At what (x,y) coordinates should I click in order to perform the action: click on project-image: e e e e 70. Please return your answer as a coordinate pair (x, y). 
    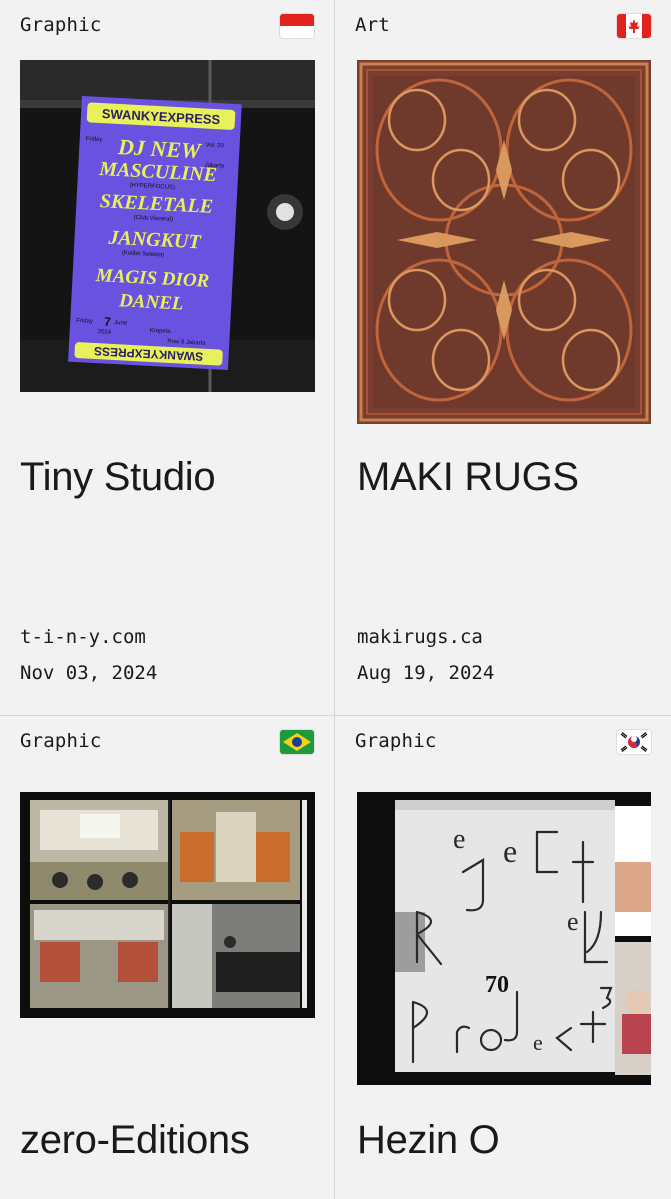
    Looking at the image, I should click on (504, 938).